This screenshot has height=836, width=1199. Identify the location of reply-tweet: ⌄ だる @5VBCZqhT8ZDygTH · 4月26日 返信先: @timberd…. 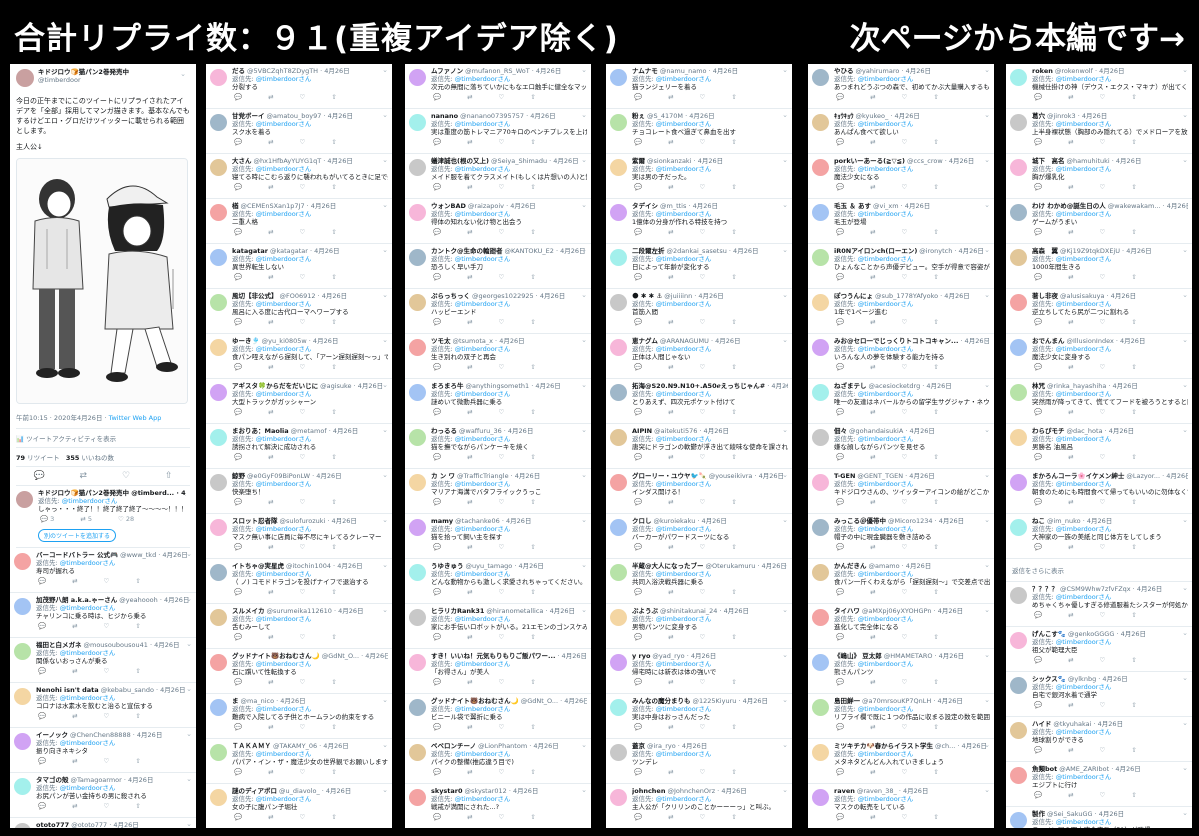
(299, 86).